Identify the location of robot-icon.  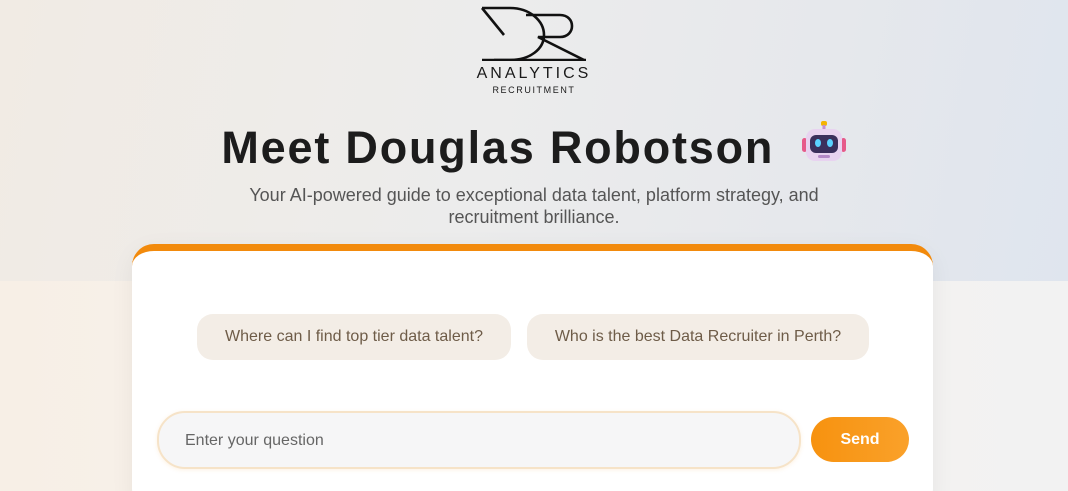
(824, 145).